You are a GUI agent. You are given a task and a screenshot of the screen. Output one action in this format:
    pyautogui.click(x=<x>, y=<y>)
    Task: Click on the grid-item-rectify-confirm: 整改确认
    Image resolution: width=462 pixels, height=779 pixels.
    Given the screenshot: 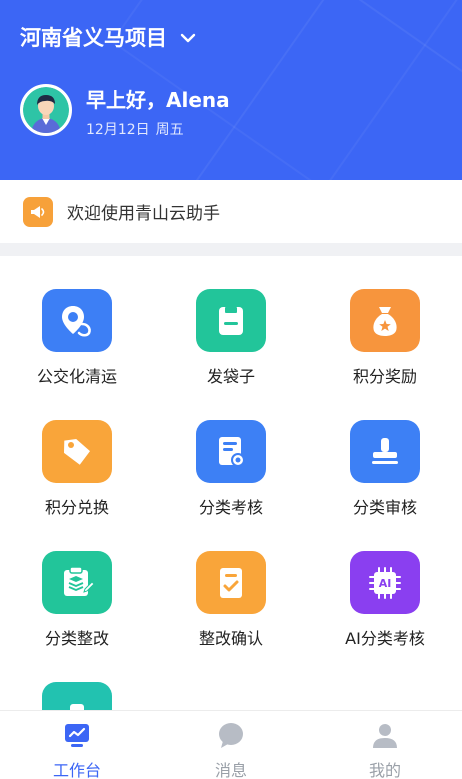 What is the action you would take?
    pyautogui.click(x=231, y=583)
    